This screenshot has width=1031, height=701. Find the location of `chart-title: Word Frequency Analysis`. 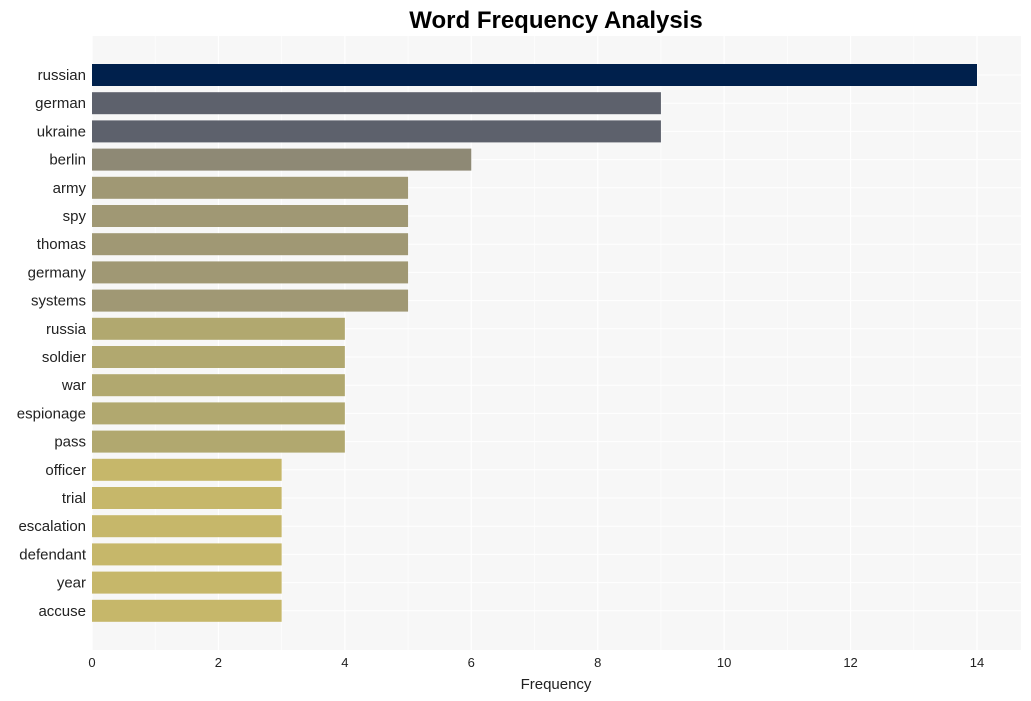

chart-title: Word Frequency Analysis is located at coordinates (555, 20).